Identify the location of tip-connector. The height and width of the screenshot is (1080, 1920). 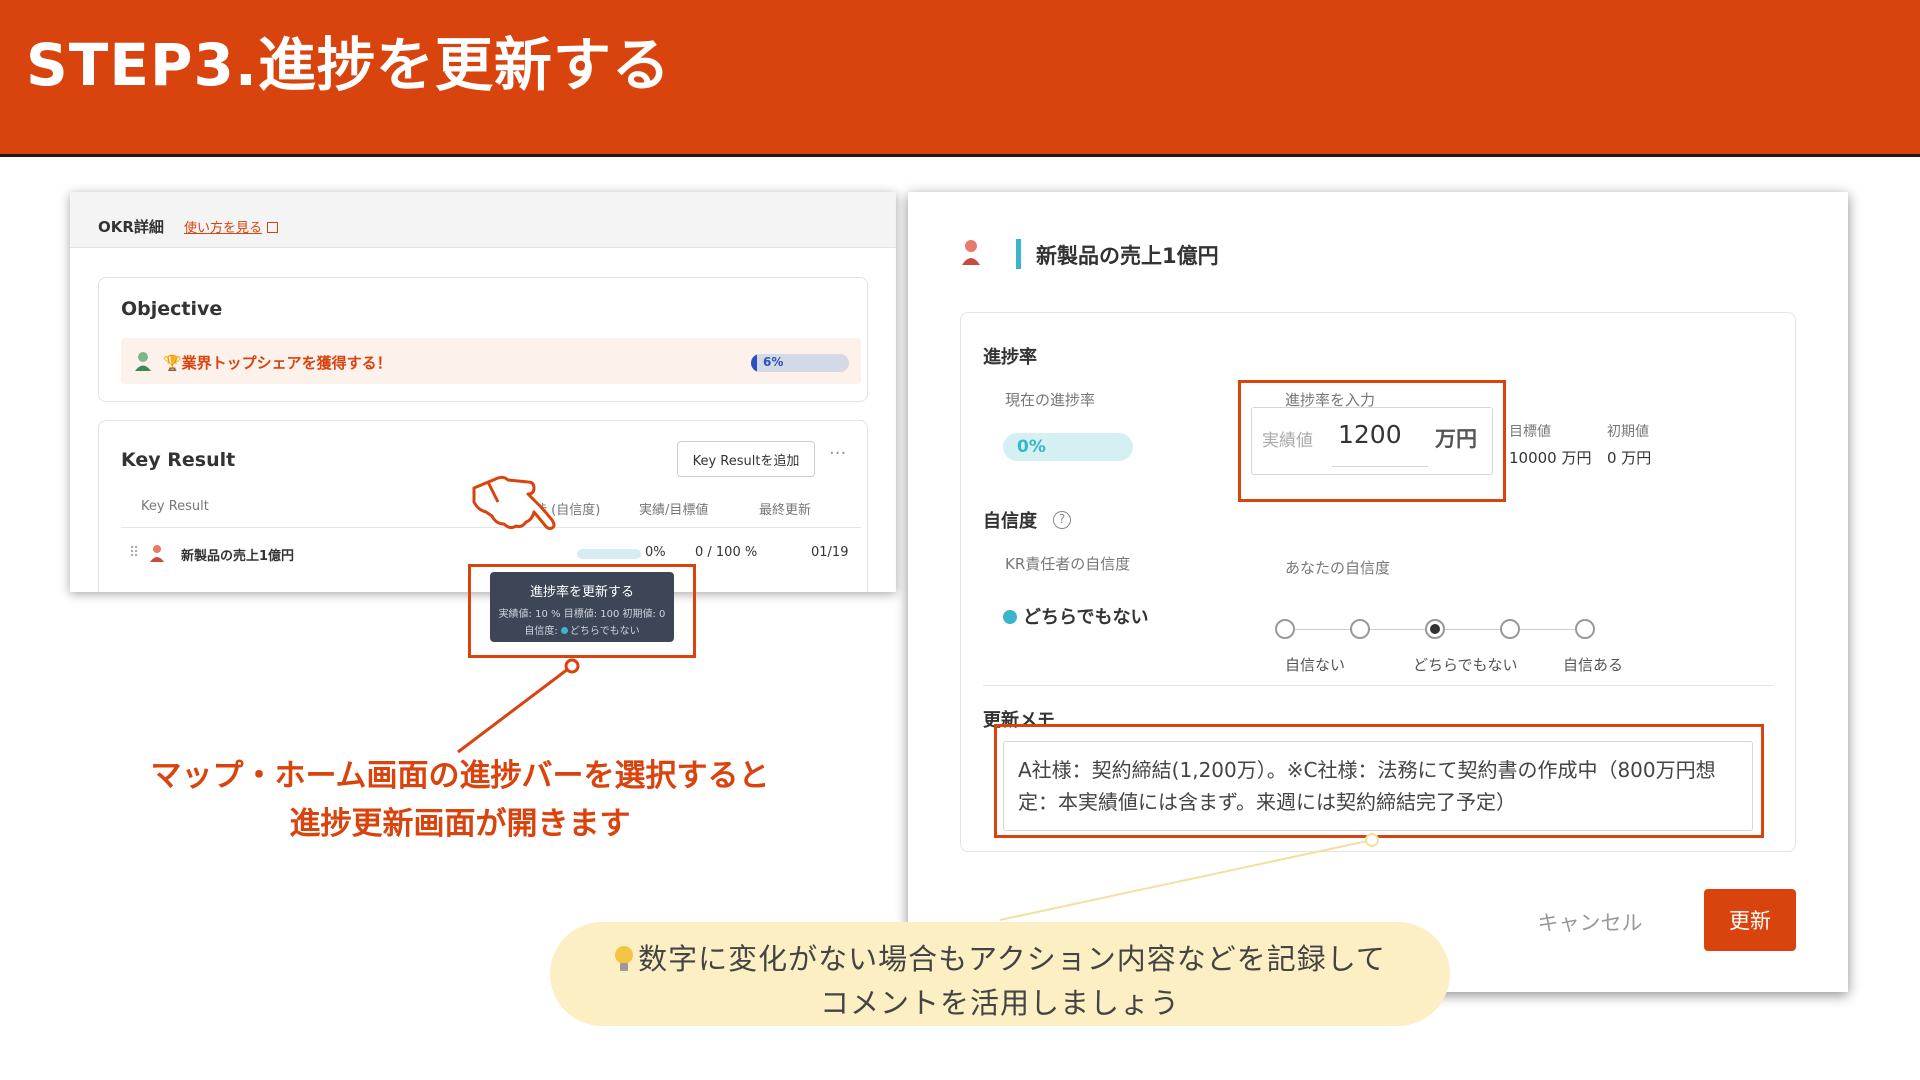
(1186, 880).